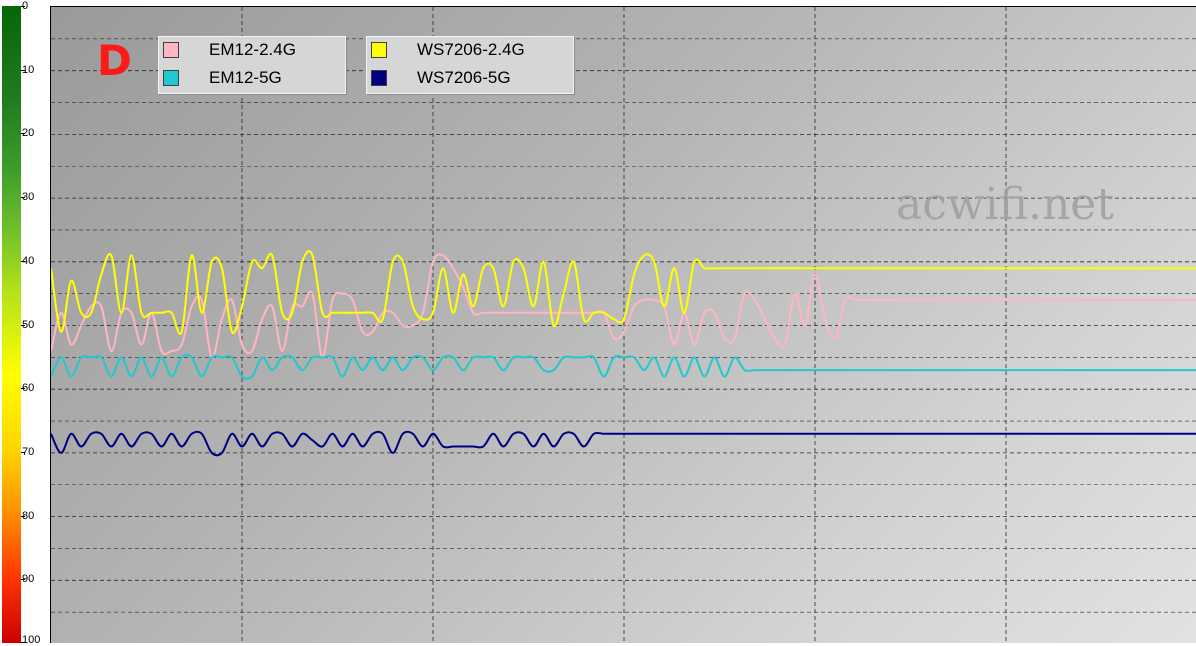 The height and width of the screenshot is (646, 1196). I want to click on signal-color-scale, so click(11, 324).